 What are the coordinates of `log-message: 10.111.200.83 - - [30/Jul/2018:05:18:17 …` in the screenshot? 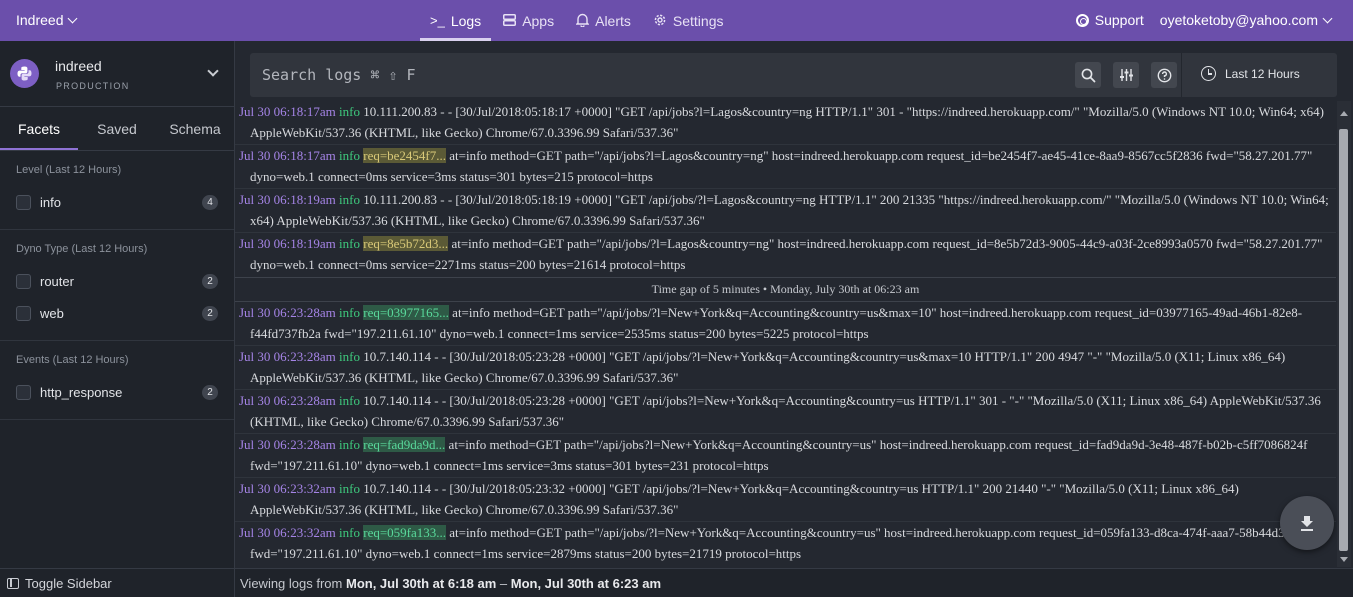 It's located at (787, 122).